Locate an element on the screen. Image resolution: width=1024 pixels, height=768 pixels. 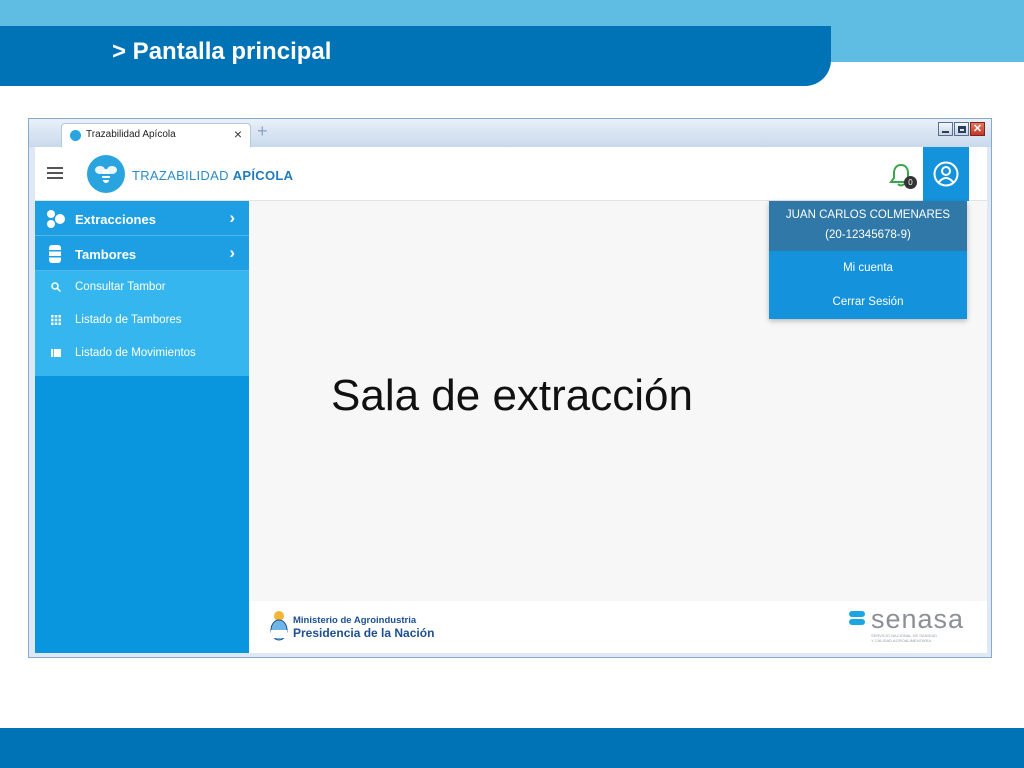
user-account-button is located at coordinates (946, 174).